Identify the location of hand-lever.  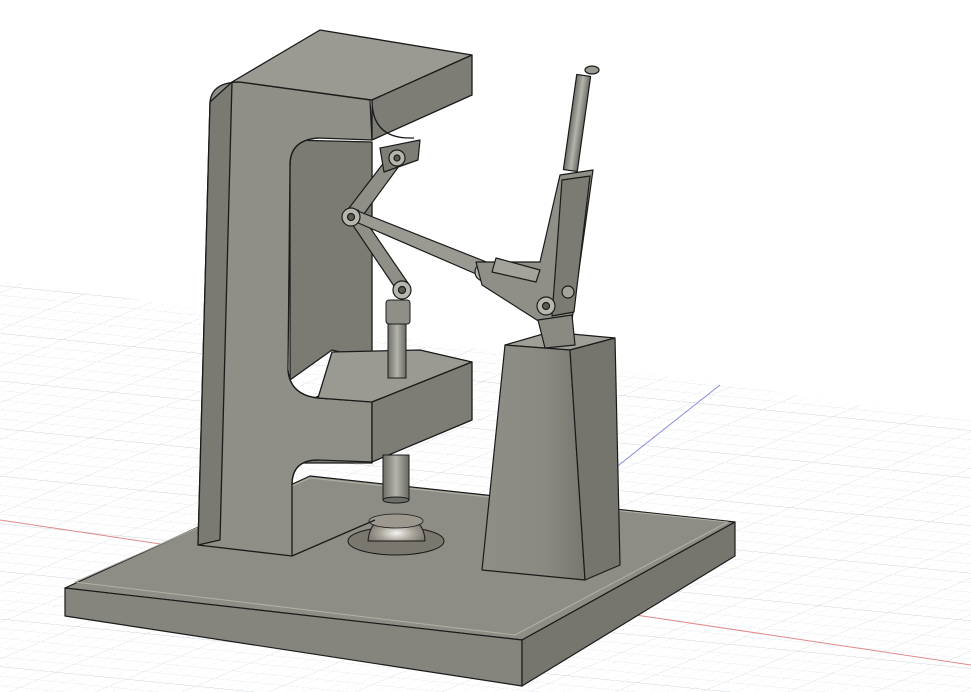
(537, 207).